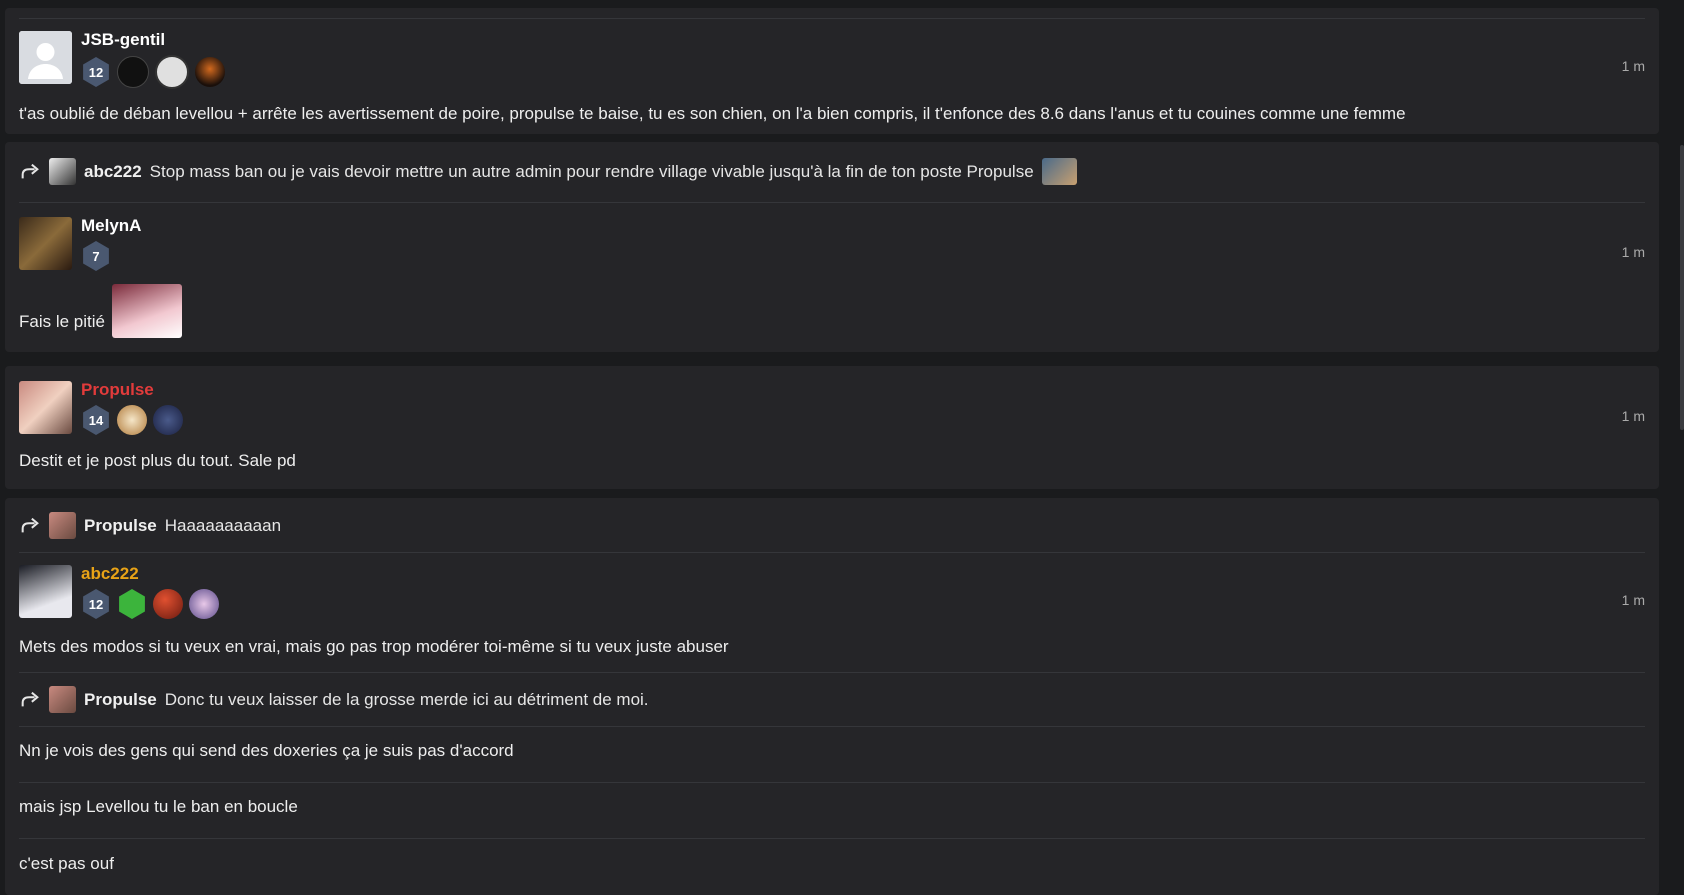 This screenshot has height=895, width=1684. Describe the element at coordinates (1682, 287) in the screenshot. I see `scrollbar` at that location.